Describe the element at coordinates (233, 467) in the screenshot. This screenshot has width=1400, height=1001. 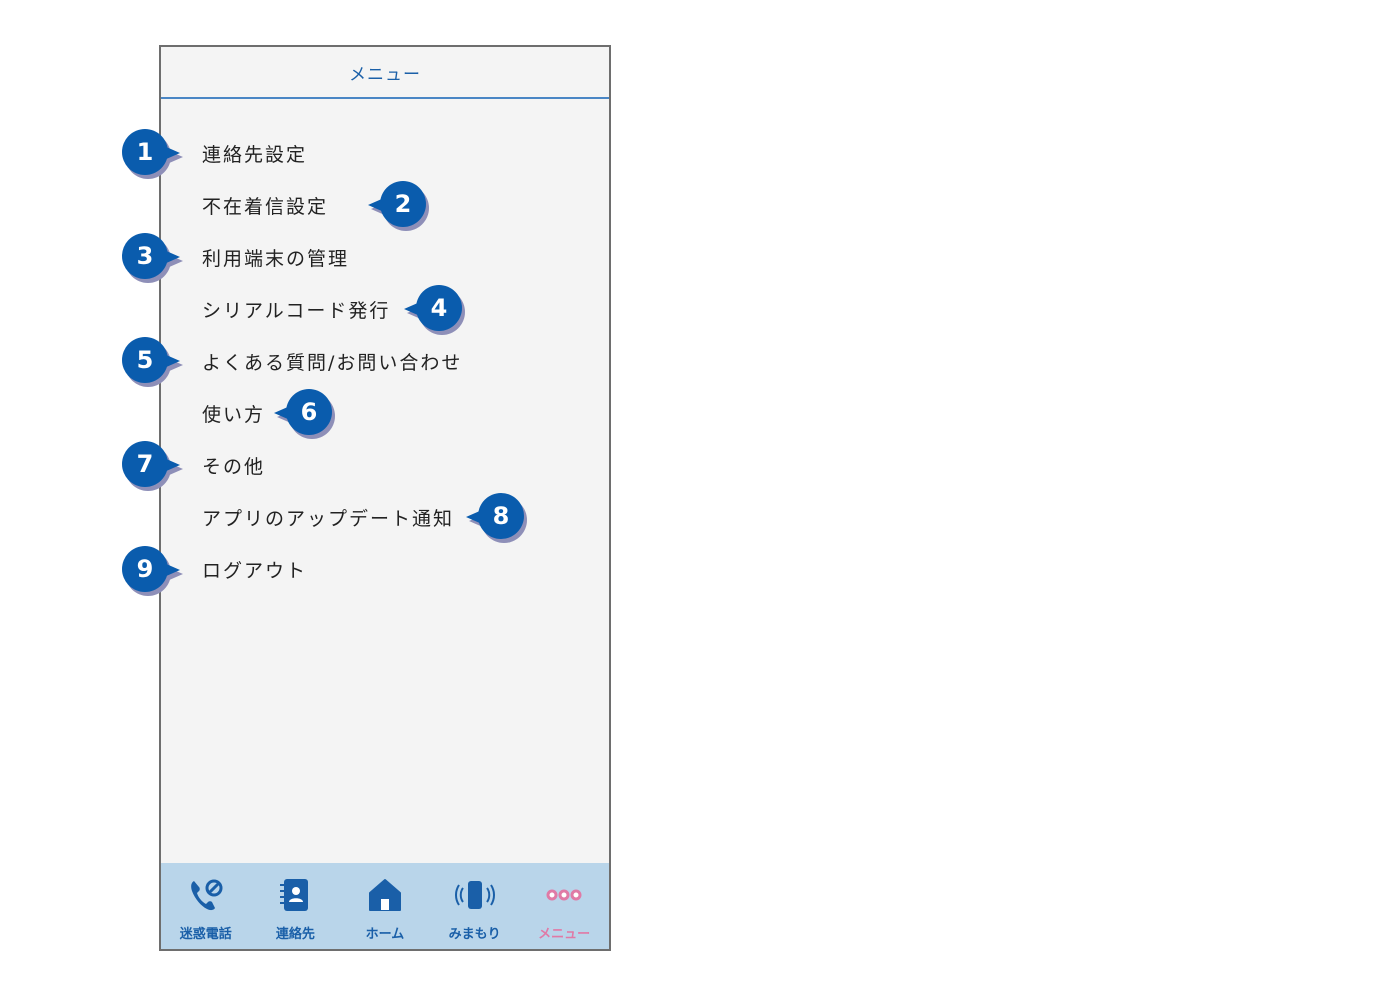
I see `menu-item-other: その他` at that location.